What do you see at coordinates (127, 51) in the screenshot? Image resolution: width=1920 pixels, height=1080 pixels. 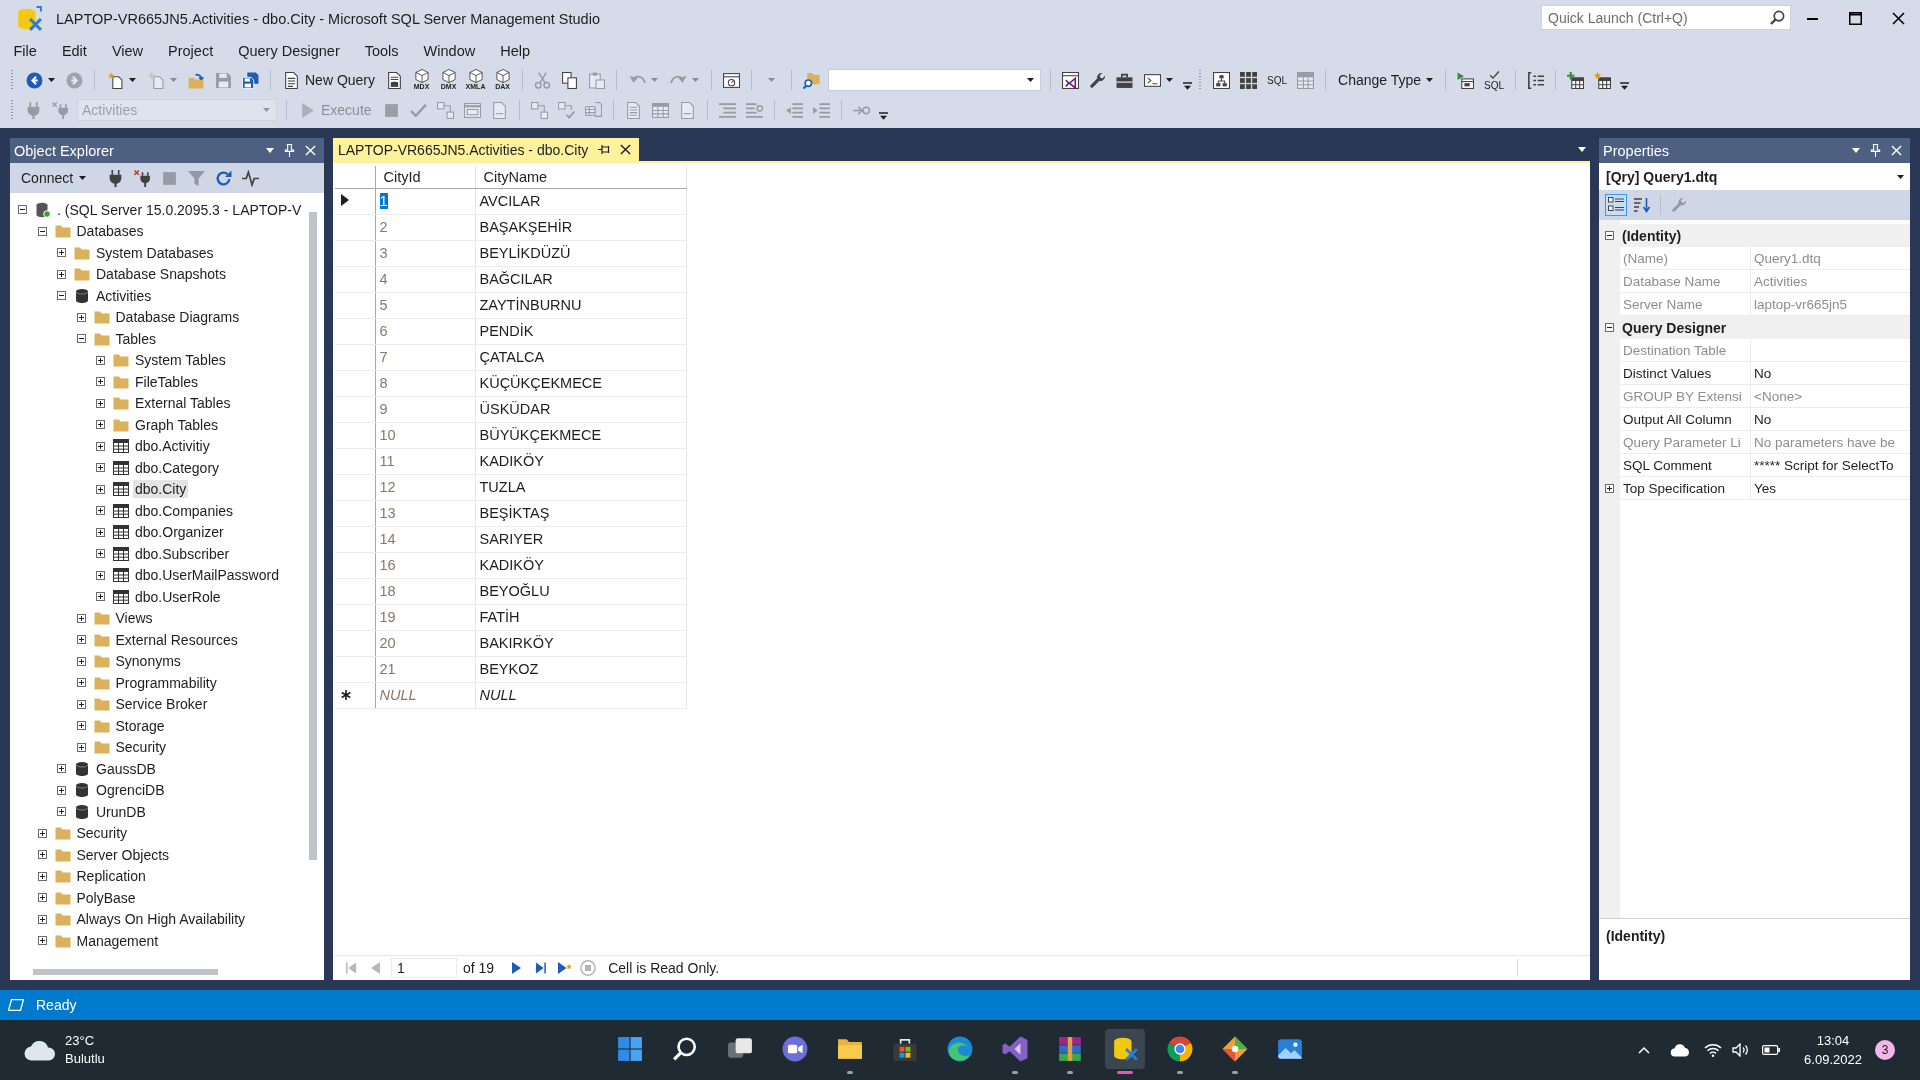 I see `menu-item: View` at bounding box center [127, 51].